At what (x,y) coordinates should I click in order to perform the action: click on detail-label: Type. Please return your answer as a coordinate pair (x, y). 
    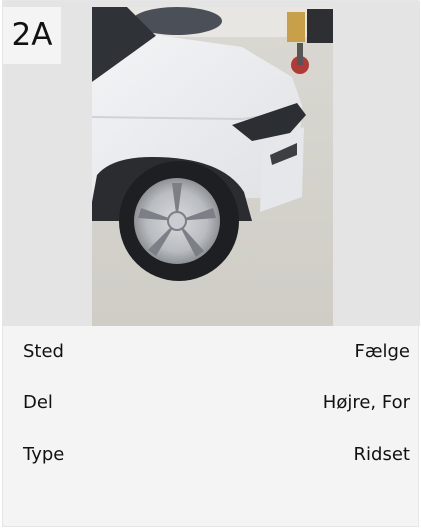
    Looking at the image, I should click on (44, 454).